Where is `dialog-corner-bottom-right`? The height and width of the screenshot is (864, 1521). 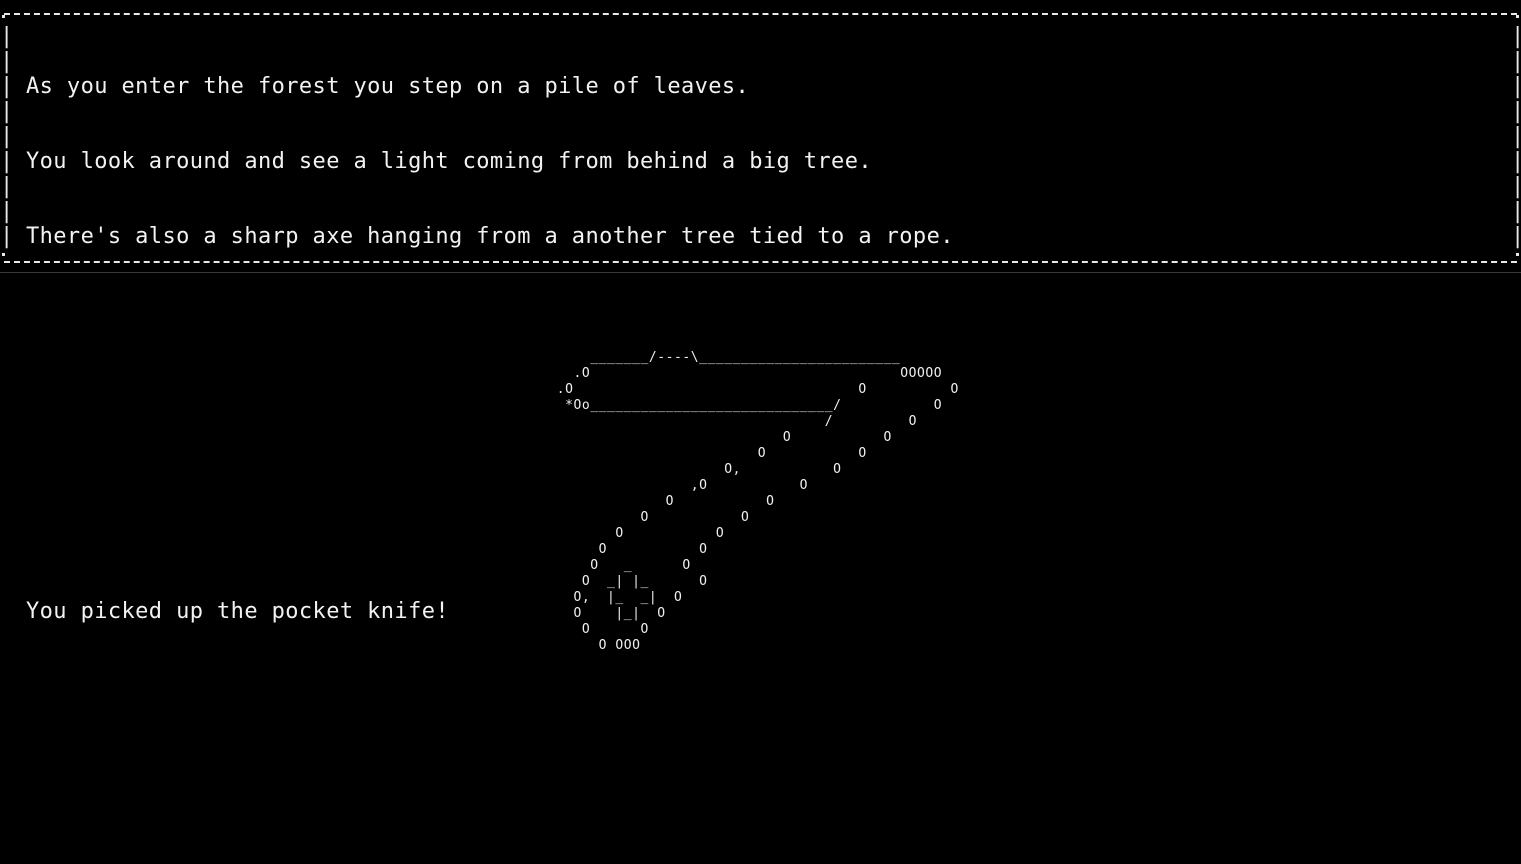 dialog-corner-bottom-right is located at coordinates (1517, 254).